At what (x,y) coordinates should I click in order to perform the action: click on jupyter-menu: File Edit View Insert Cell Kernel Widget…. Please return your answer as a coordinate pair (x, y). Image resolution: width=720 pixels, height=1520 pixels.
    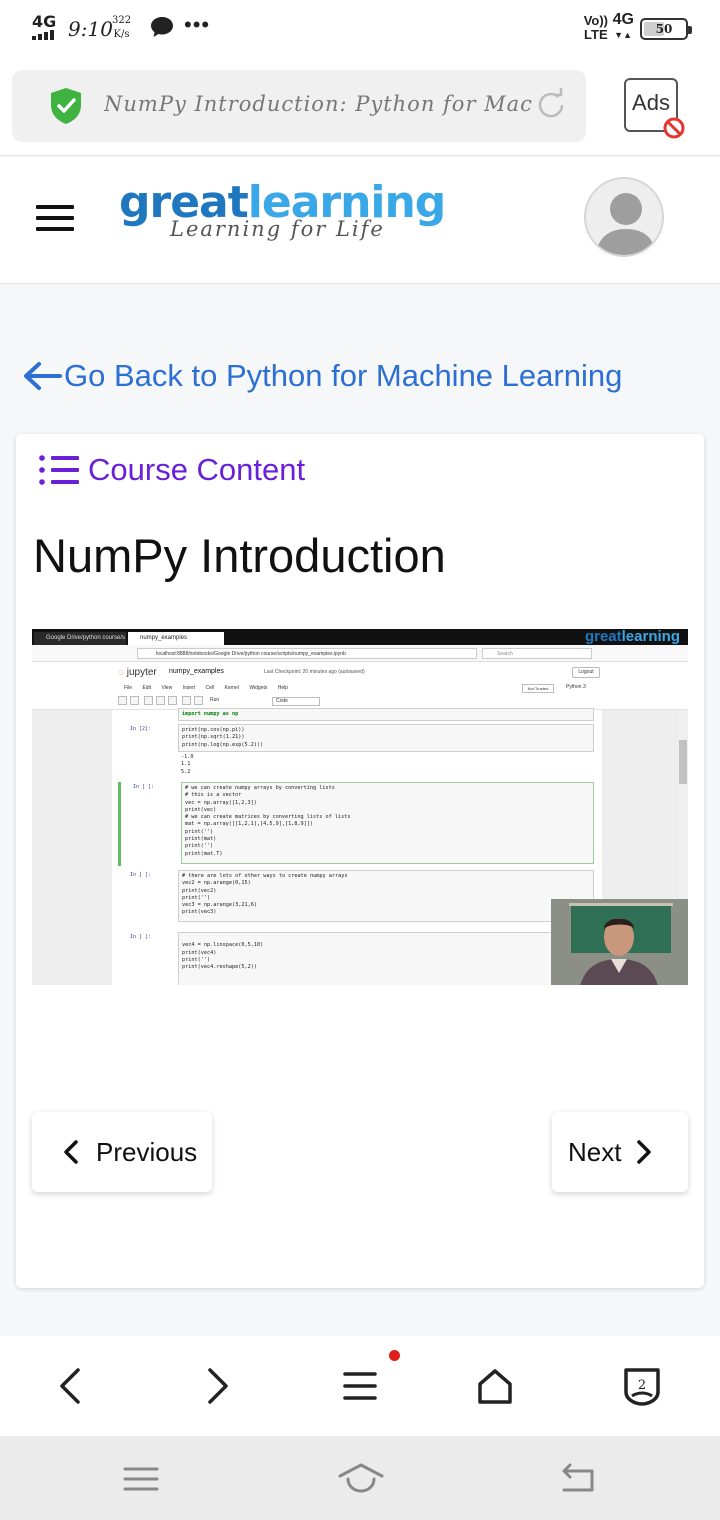
    Looking at the image, I should click on (206, 688).